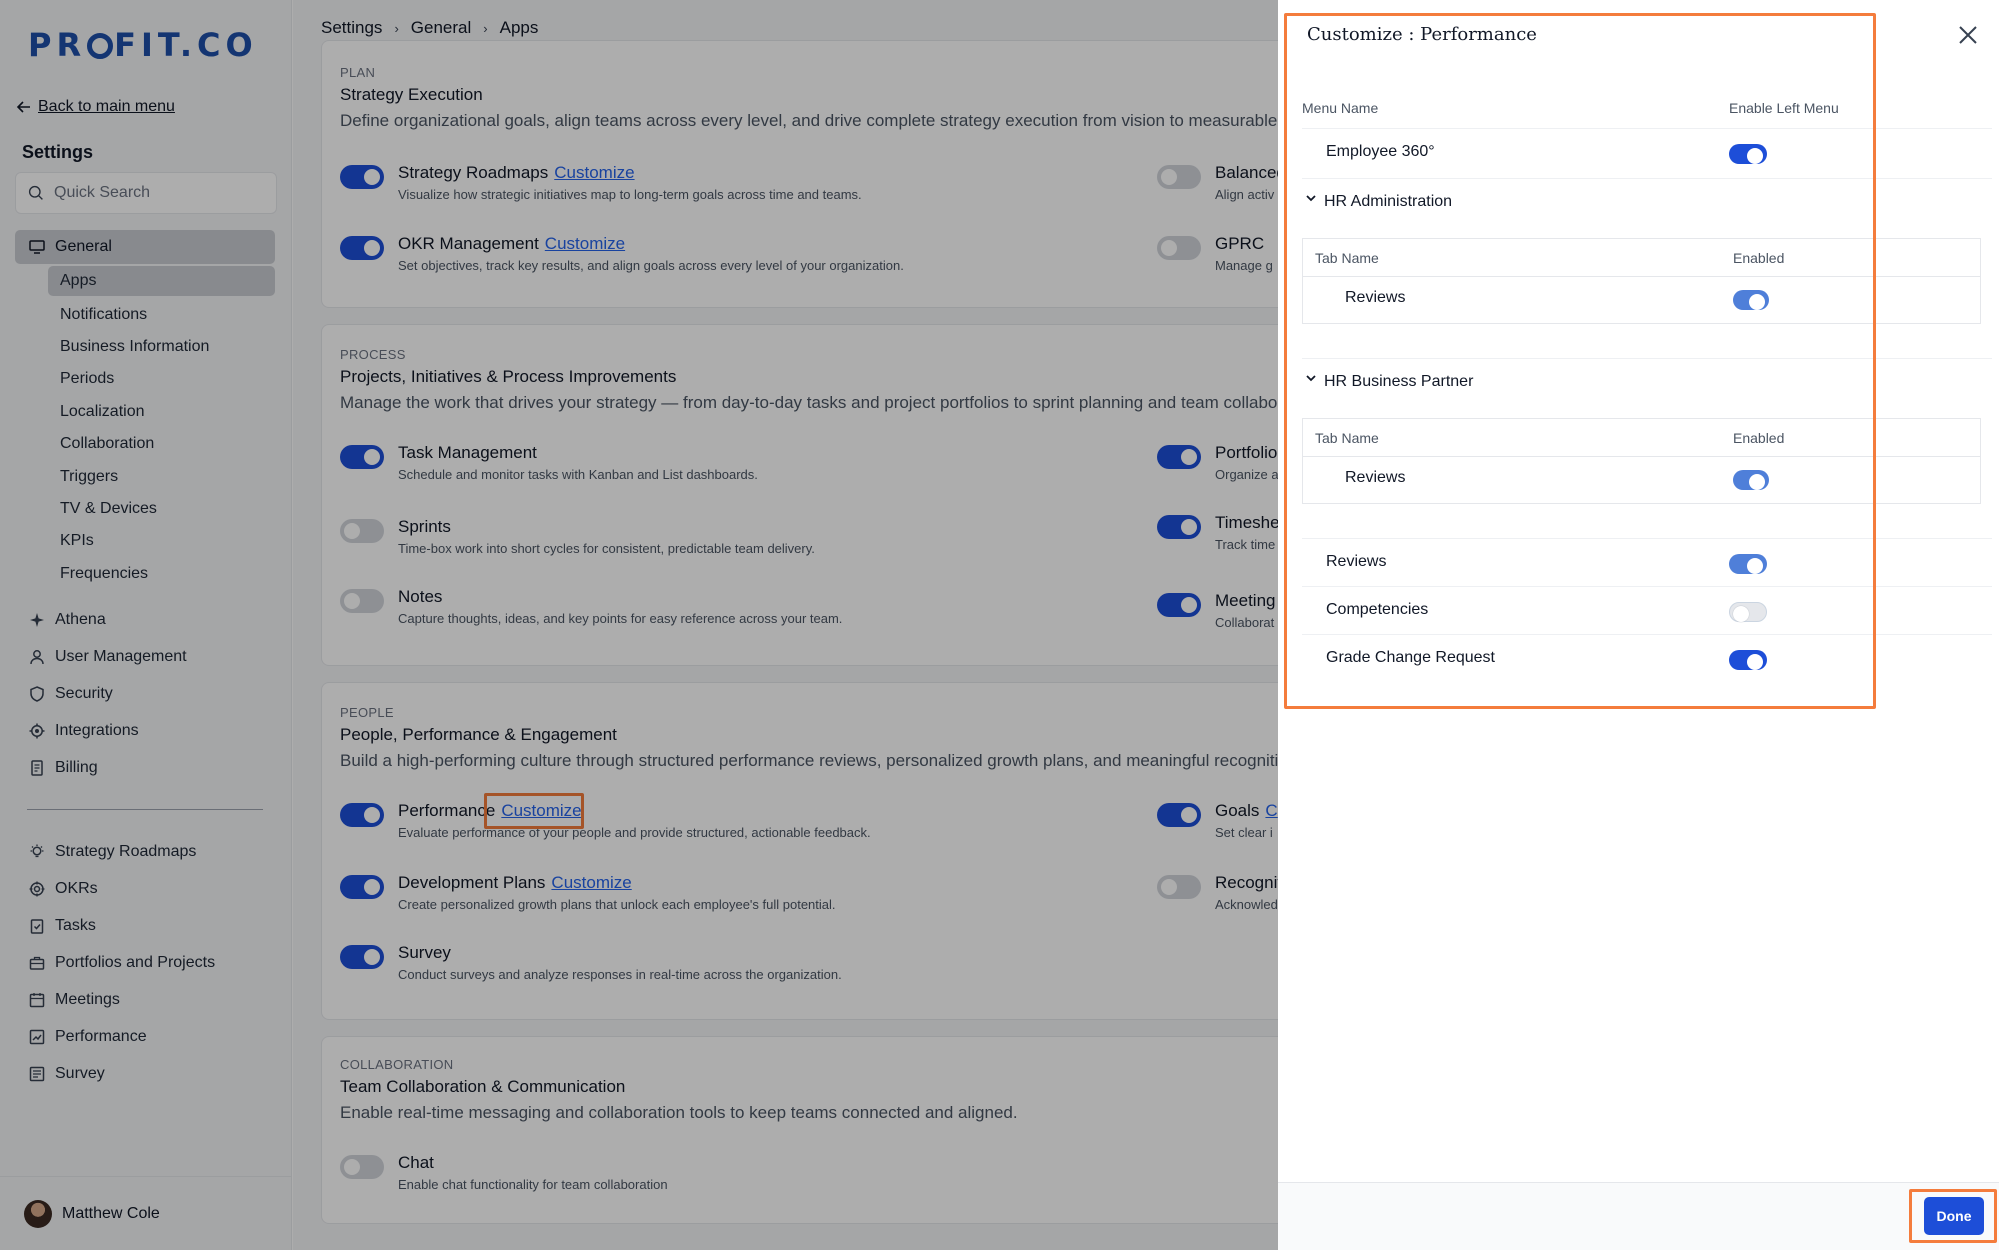 This screenshot has height=1250, width=1999. Describe the element at coordinates (1638, 1216) in the screenshot. I see `drawer-footer` at that location.